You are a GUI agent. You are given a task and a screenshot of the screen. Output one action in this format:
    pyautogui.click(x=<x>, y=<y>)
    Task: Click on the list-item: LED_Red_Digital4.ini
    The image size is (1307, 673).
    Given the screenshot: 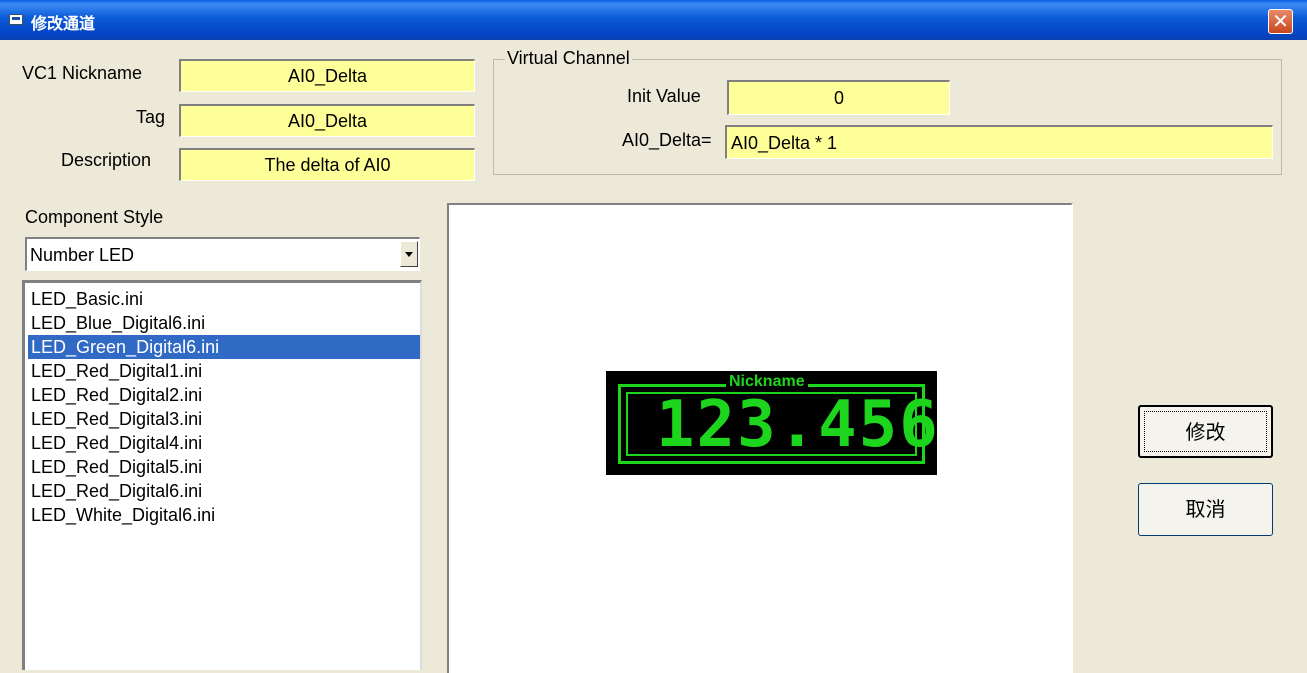 What is the action you would take?
    pyautogui.click(x=224, y=443)
    